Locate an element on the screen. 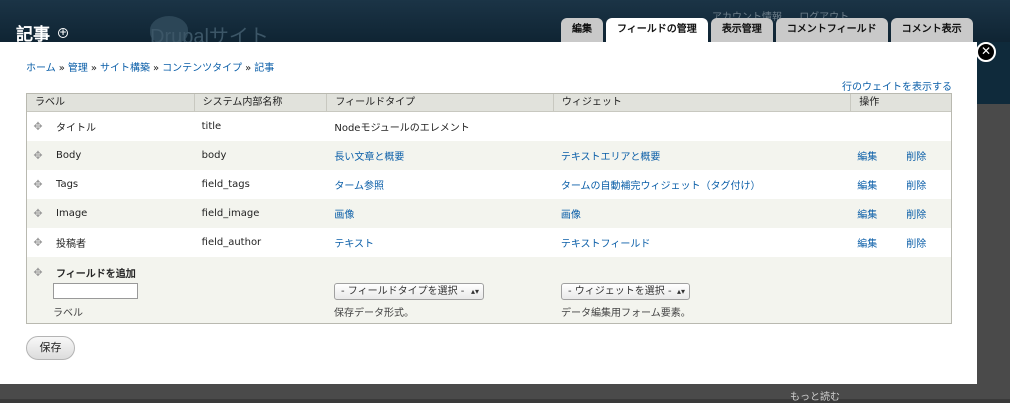 The width and height of the screenshot is (1010, 403). save-button: 保存 is located at coordinates (50, 348).